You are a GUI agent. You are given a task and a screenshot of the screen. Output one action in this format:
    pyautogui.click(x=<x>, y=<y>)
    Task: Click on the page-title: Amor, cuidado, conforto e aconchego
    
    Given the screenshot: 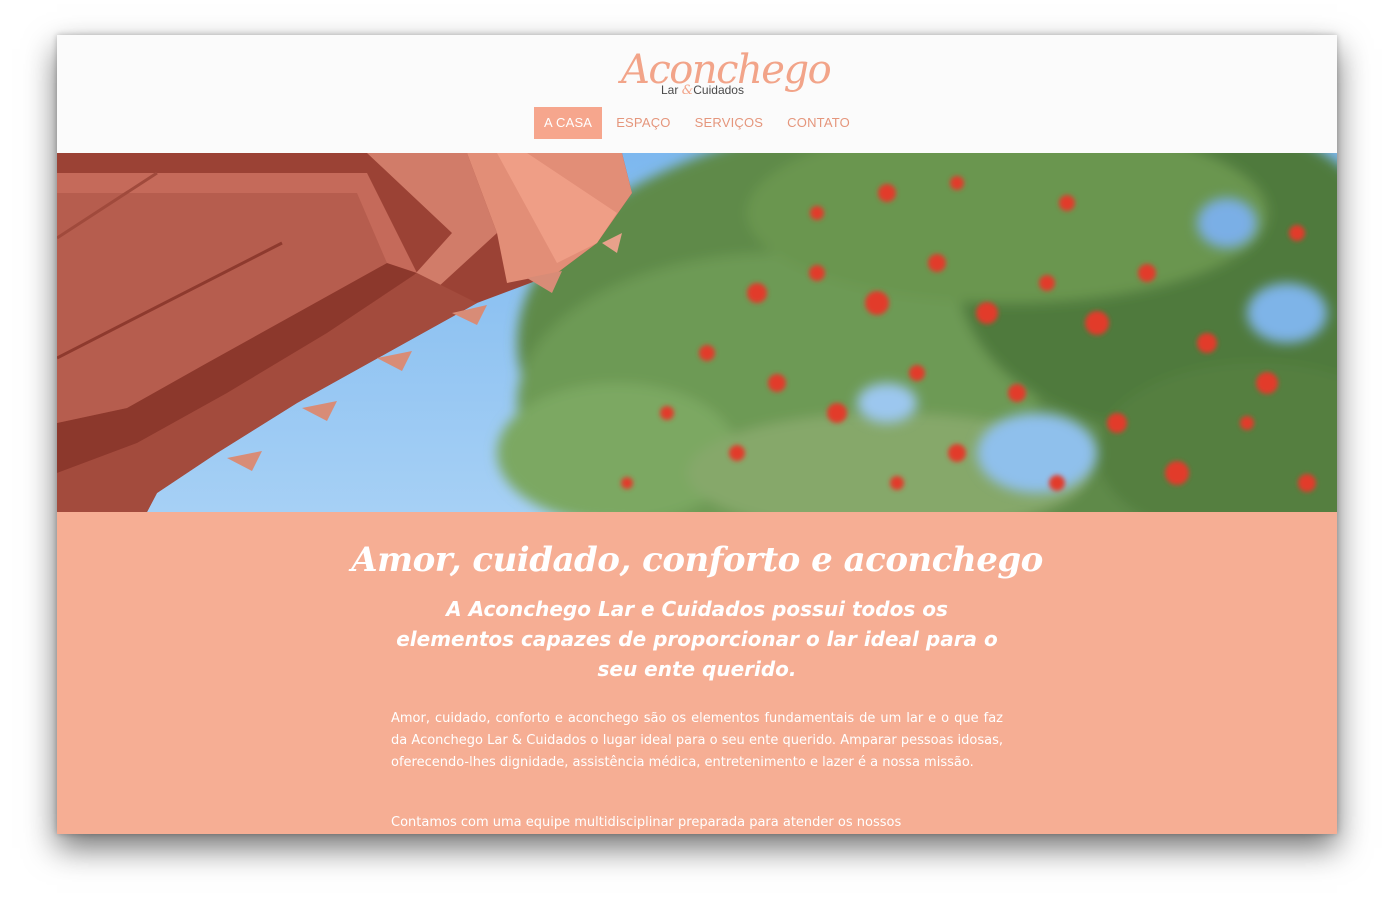 What is the action you would take?
    pyautogui.click(x=697, y=560)
    